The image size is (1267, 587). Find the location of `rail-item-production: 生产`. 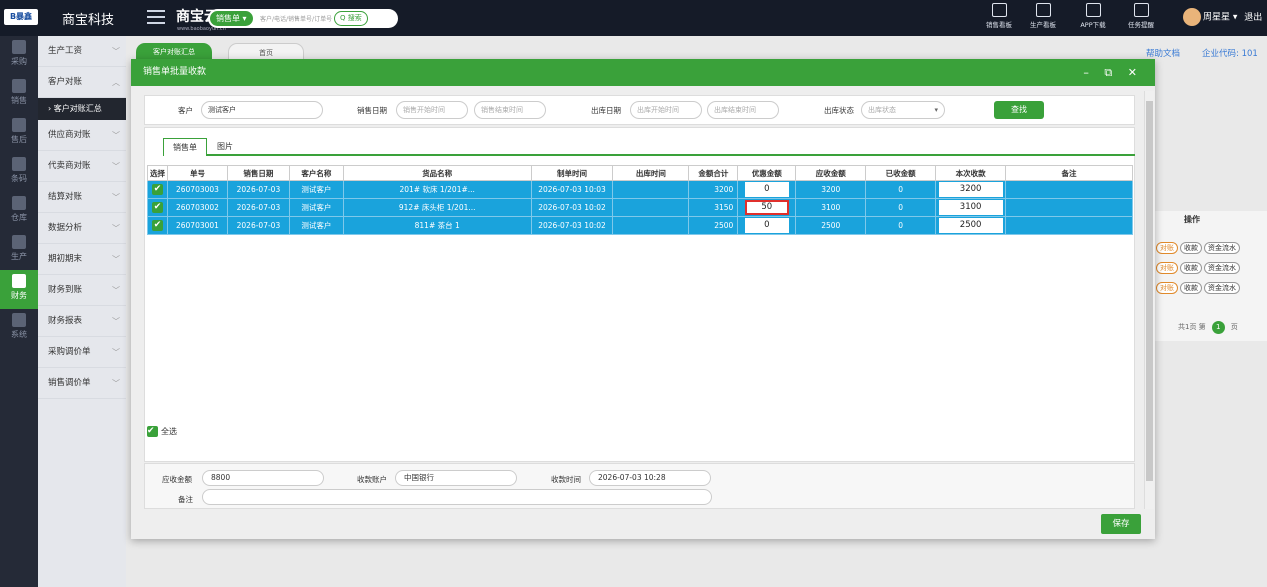

rail-item-production: 生产 is located at coordinates (19, 250).